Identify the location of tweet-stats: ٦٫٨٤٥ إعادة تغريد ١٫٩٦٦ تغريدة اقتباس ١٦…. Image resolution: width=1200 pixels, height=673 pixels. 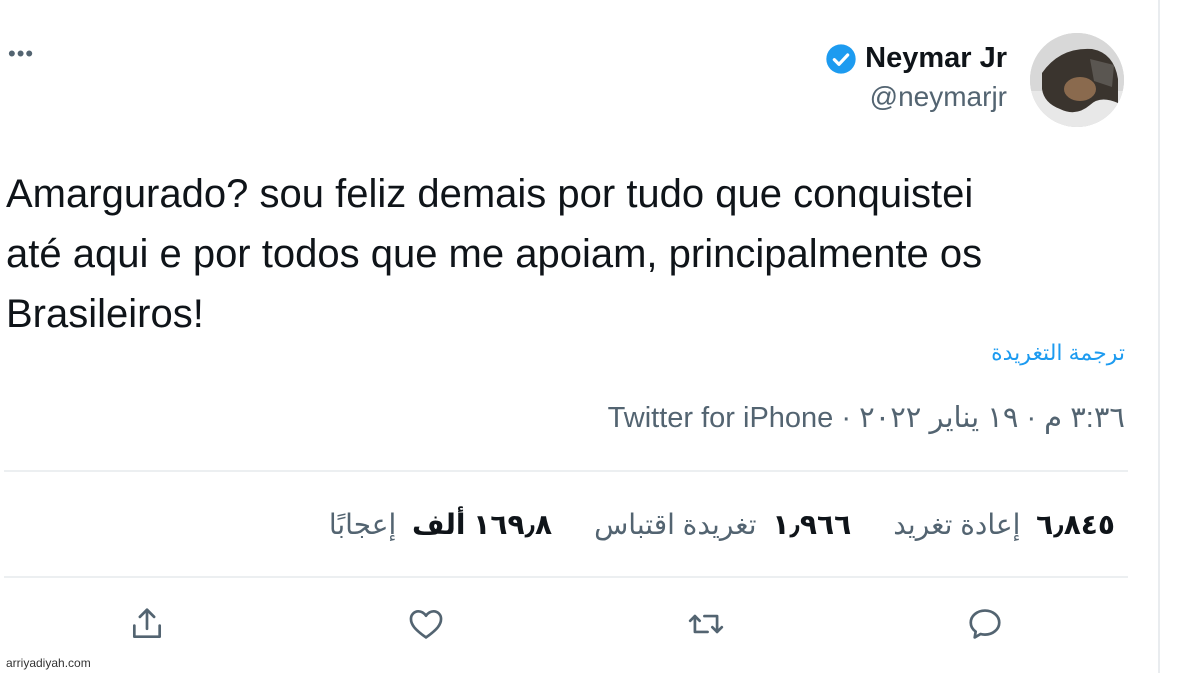
(722, 524).